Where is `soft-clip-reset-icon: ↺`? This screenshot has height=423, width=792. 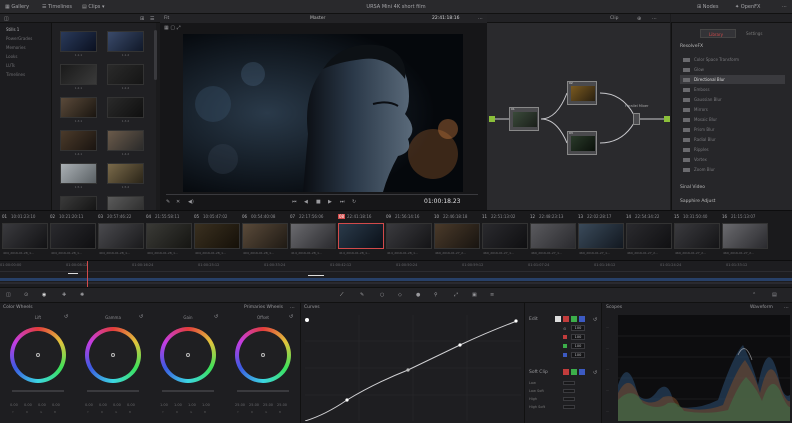
soft-clip-reset-icon: ↺ is located at coordinates (595, 373).